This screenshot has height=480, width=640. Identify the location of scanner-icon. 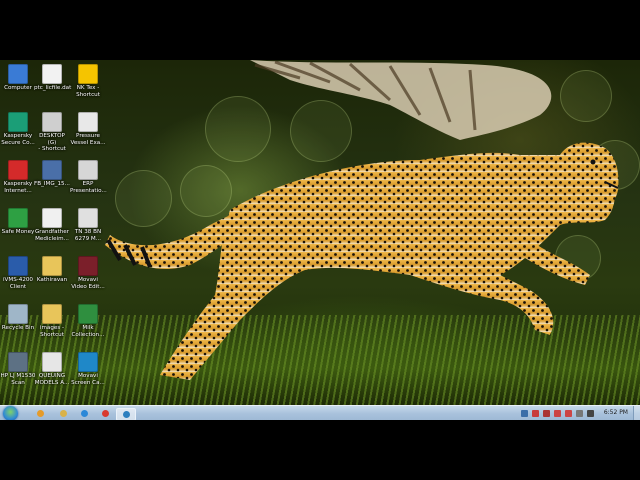
(18, 362).